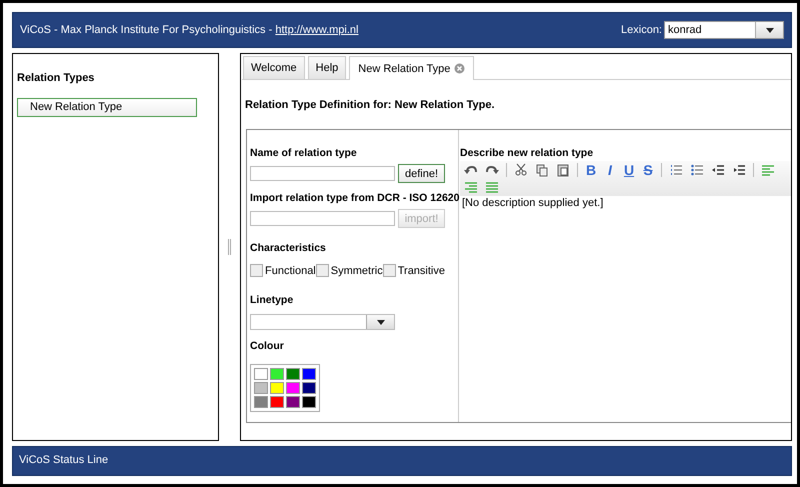  Describe the element at coordinates (629, 170) in the screenshot. I see `underline-button: U` at that location.